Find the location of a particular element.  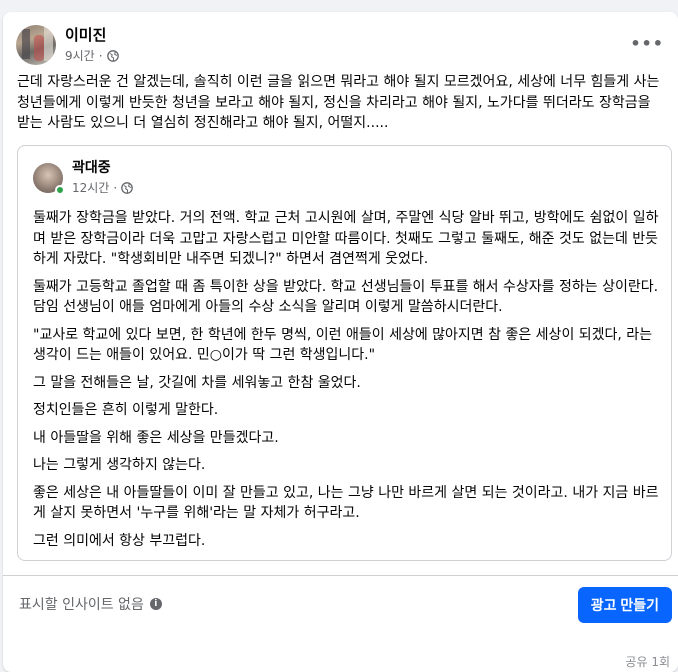

post-time: 9시간 is located at coordinates (80, 55).